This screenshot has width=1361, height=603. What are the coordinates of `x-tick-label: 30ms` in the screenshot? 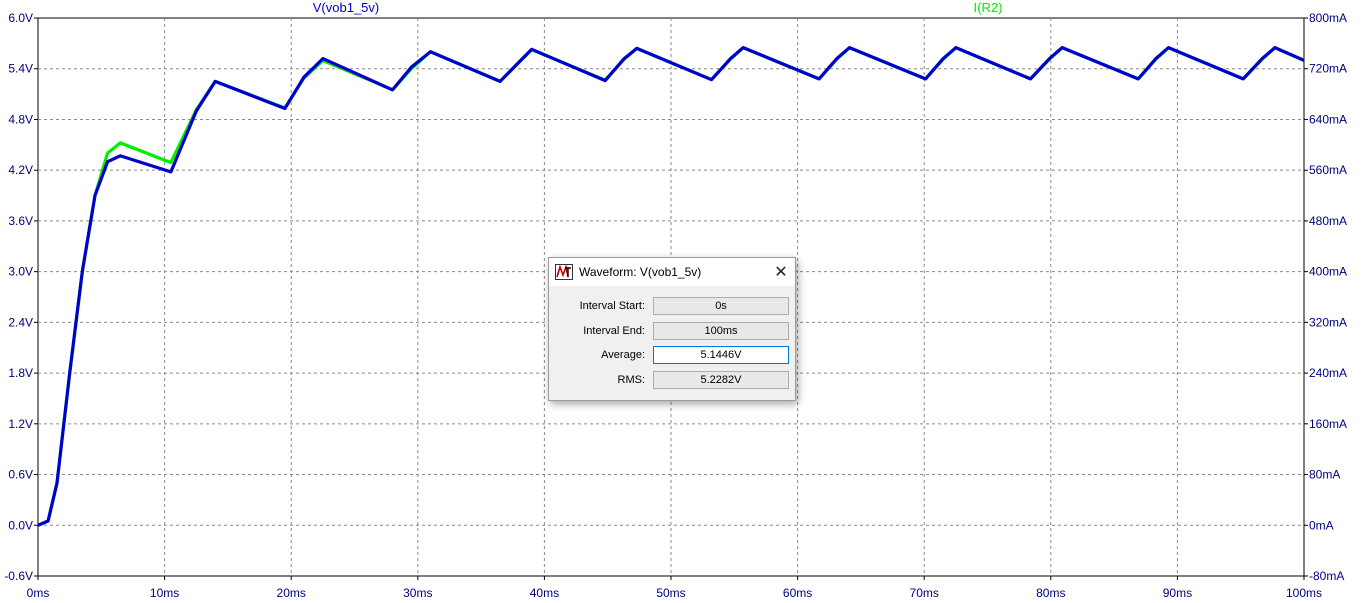 It's located at (417, 593).